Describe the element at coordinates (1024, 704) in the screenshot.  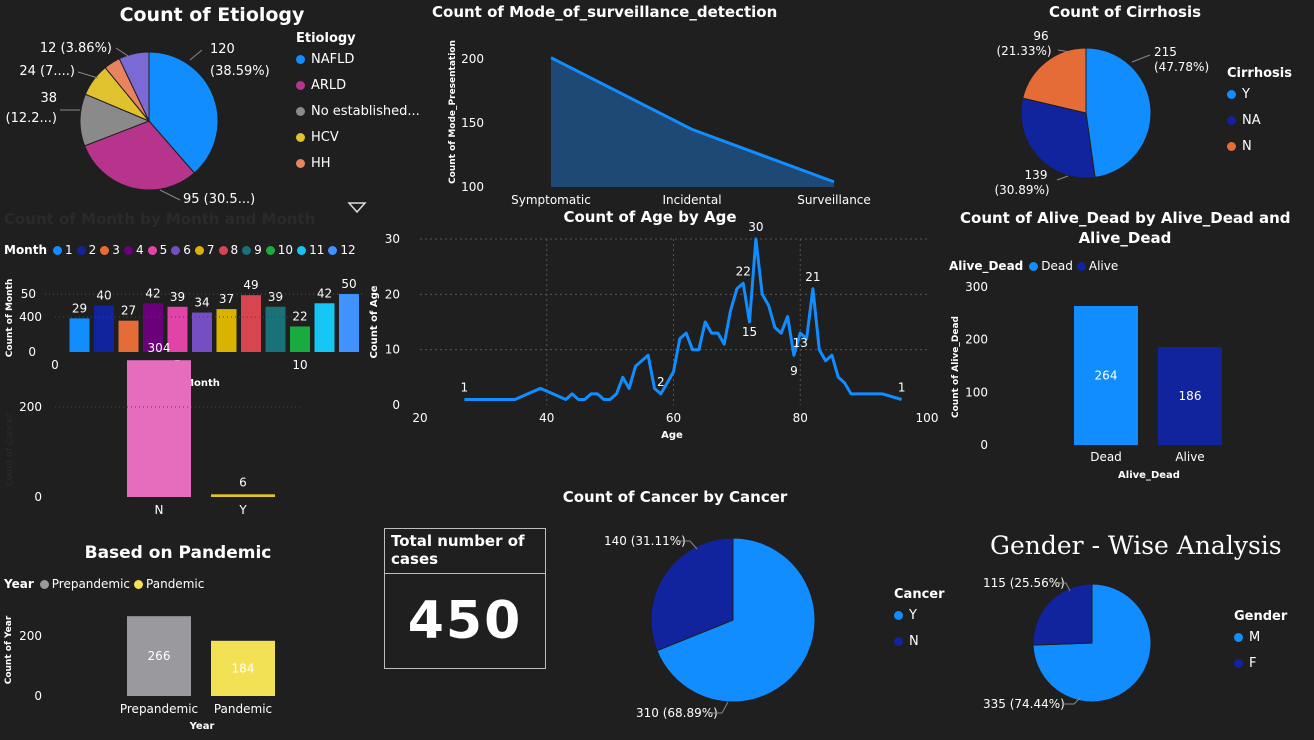
I see `gender-pie-label: 335 (74.44%)` at that location.